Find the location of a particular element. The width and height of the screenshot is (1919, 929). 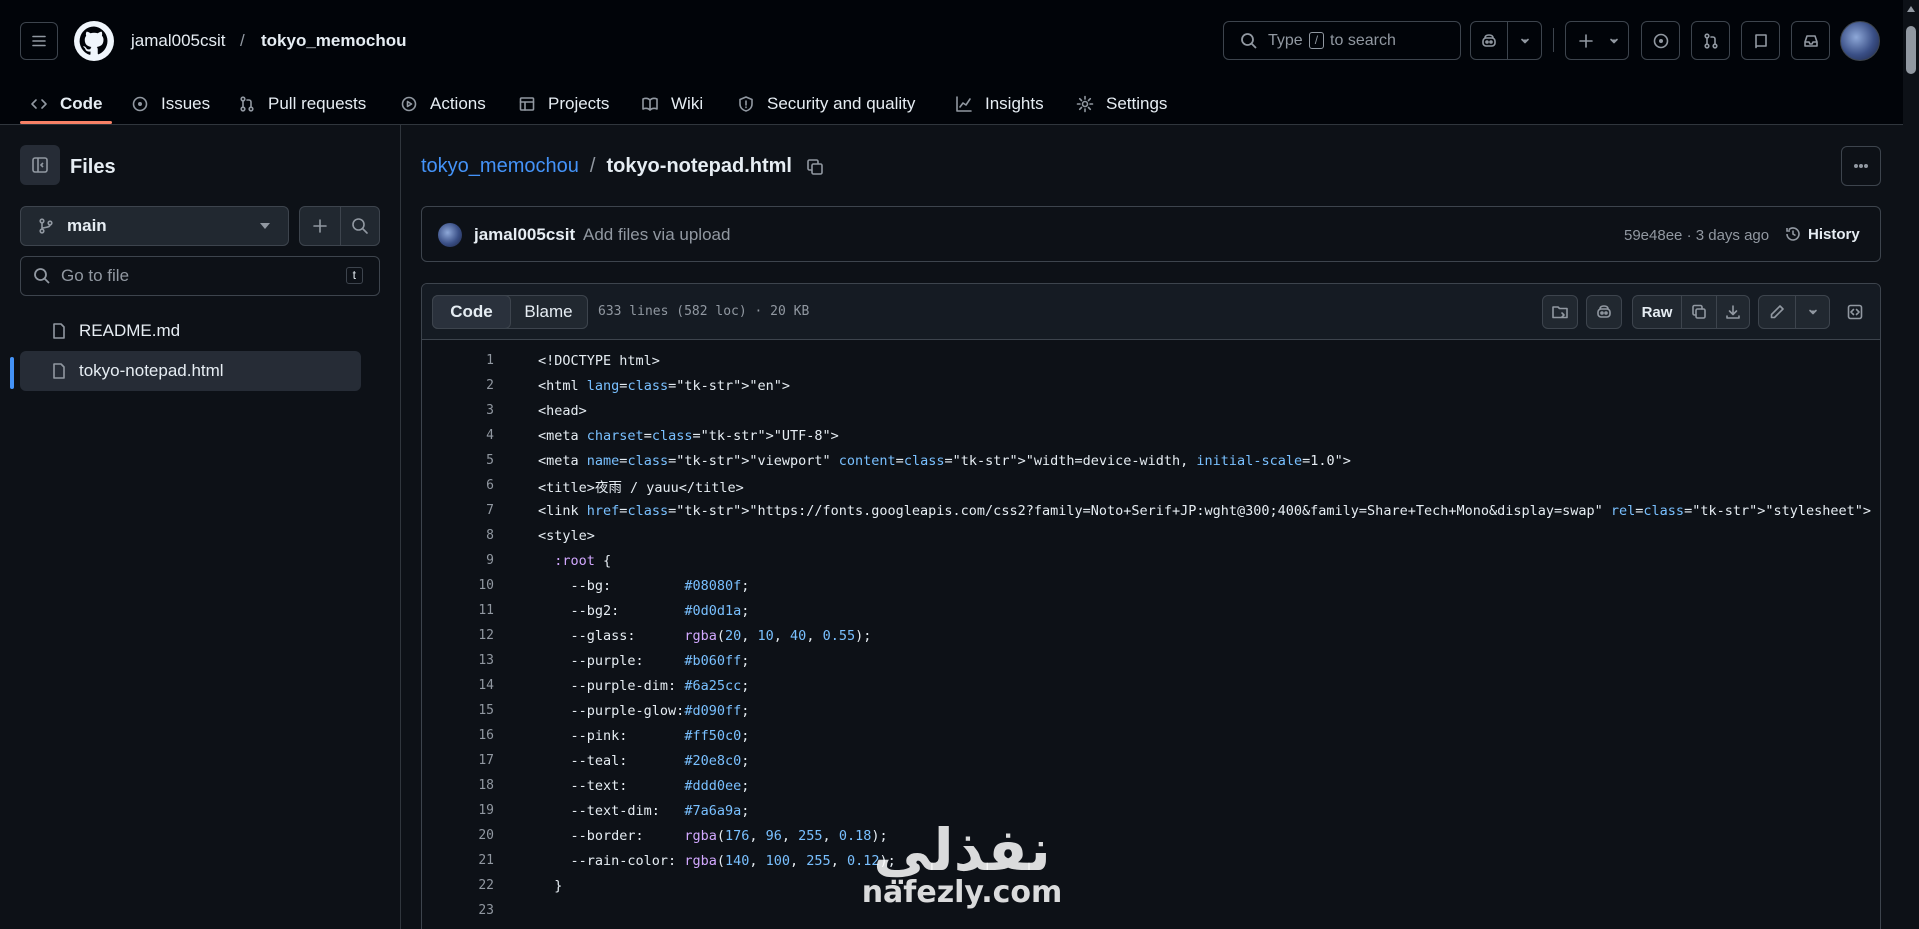

add-file-button is located at coordinates (320, 226).